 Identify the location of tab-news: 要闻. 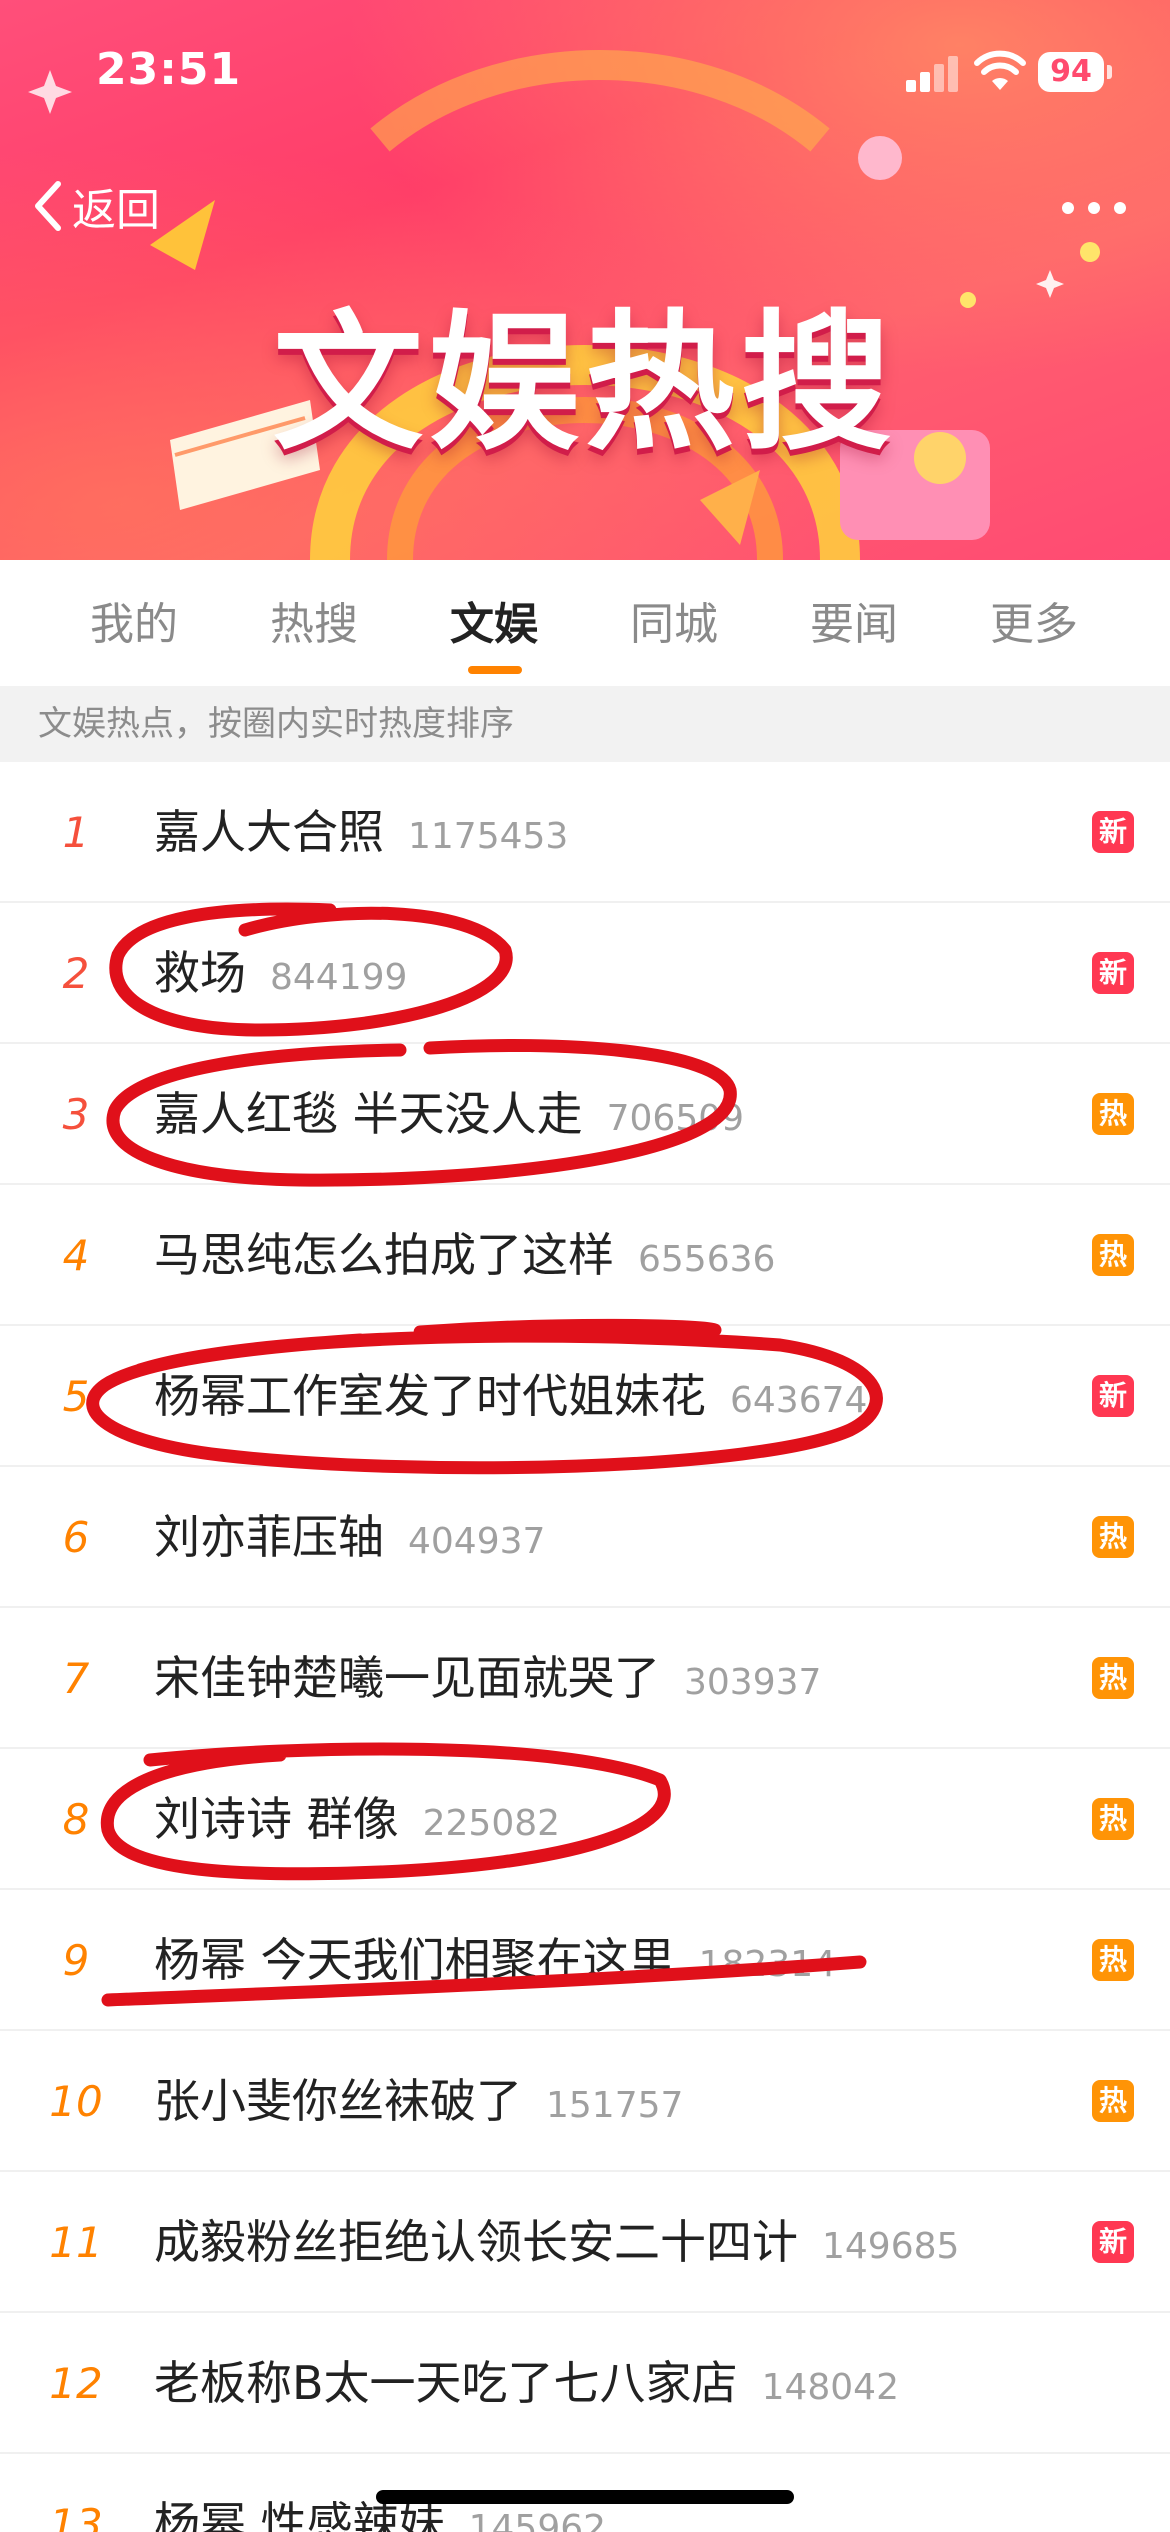
(854, 620).